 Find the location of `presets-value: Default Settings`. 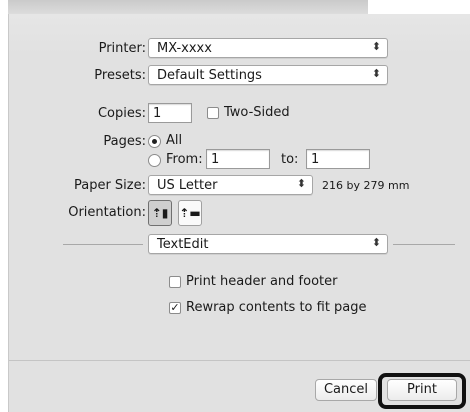

presets-value: Default Settings is located at coordinates (209, 75).